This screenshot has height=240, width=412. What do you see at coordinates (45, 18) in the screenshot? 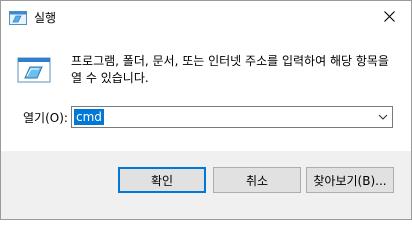
I see `window-title: 실행` at bounding box center [45, 18].